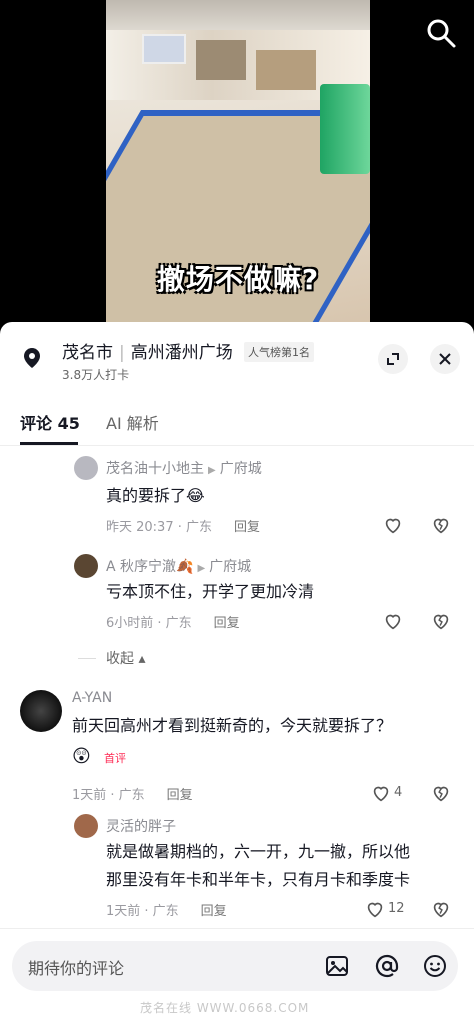  I want to click on comment-input: 期待你的评论, so click(235, 966).